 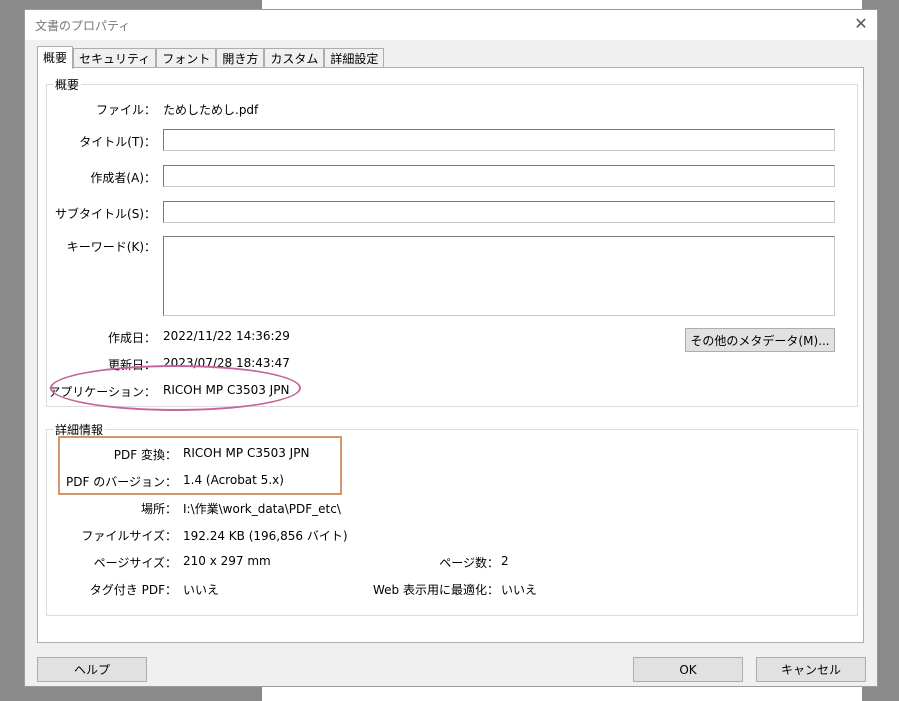 I want to click on author-field, so click(x=499, y=176).